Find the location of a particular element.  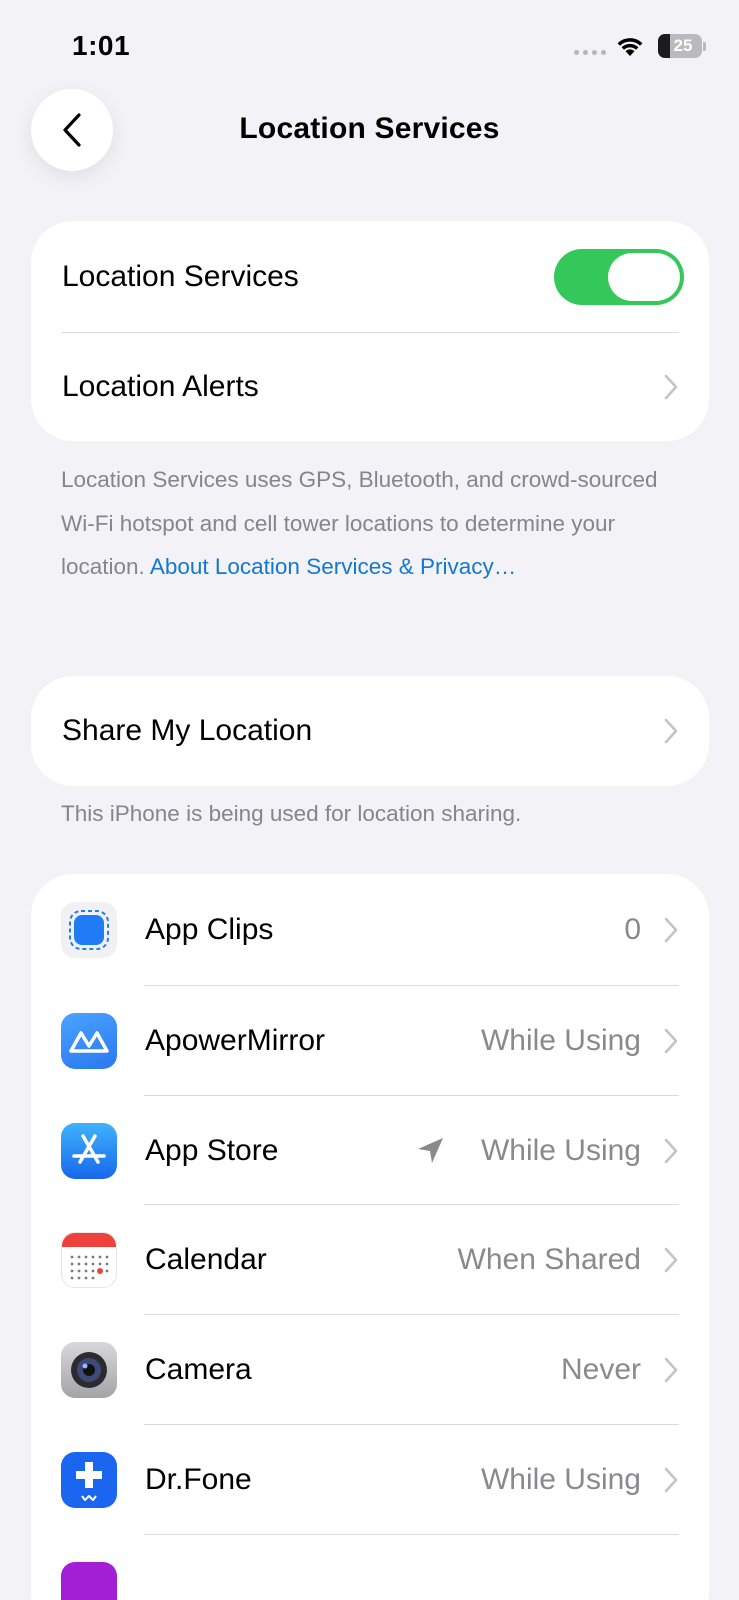

share-my-location-row: Share My Location is located at coordinates (370, 731).